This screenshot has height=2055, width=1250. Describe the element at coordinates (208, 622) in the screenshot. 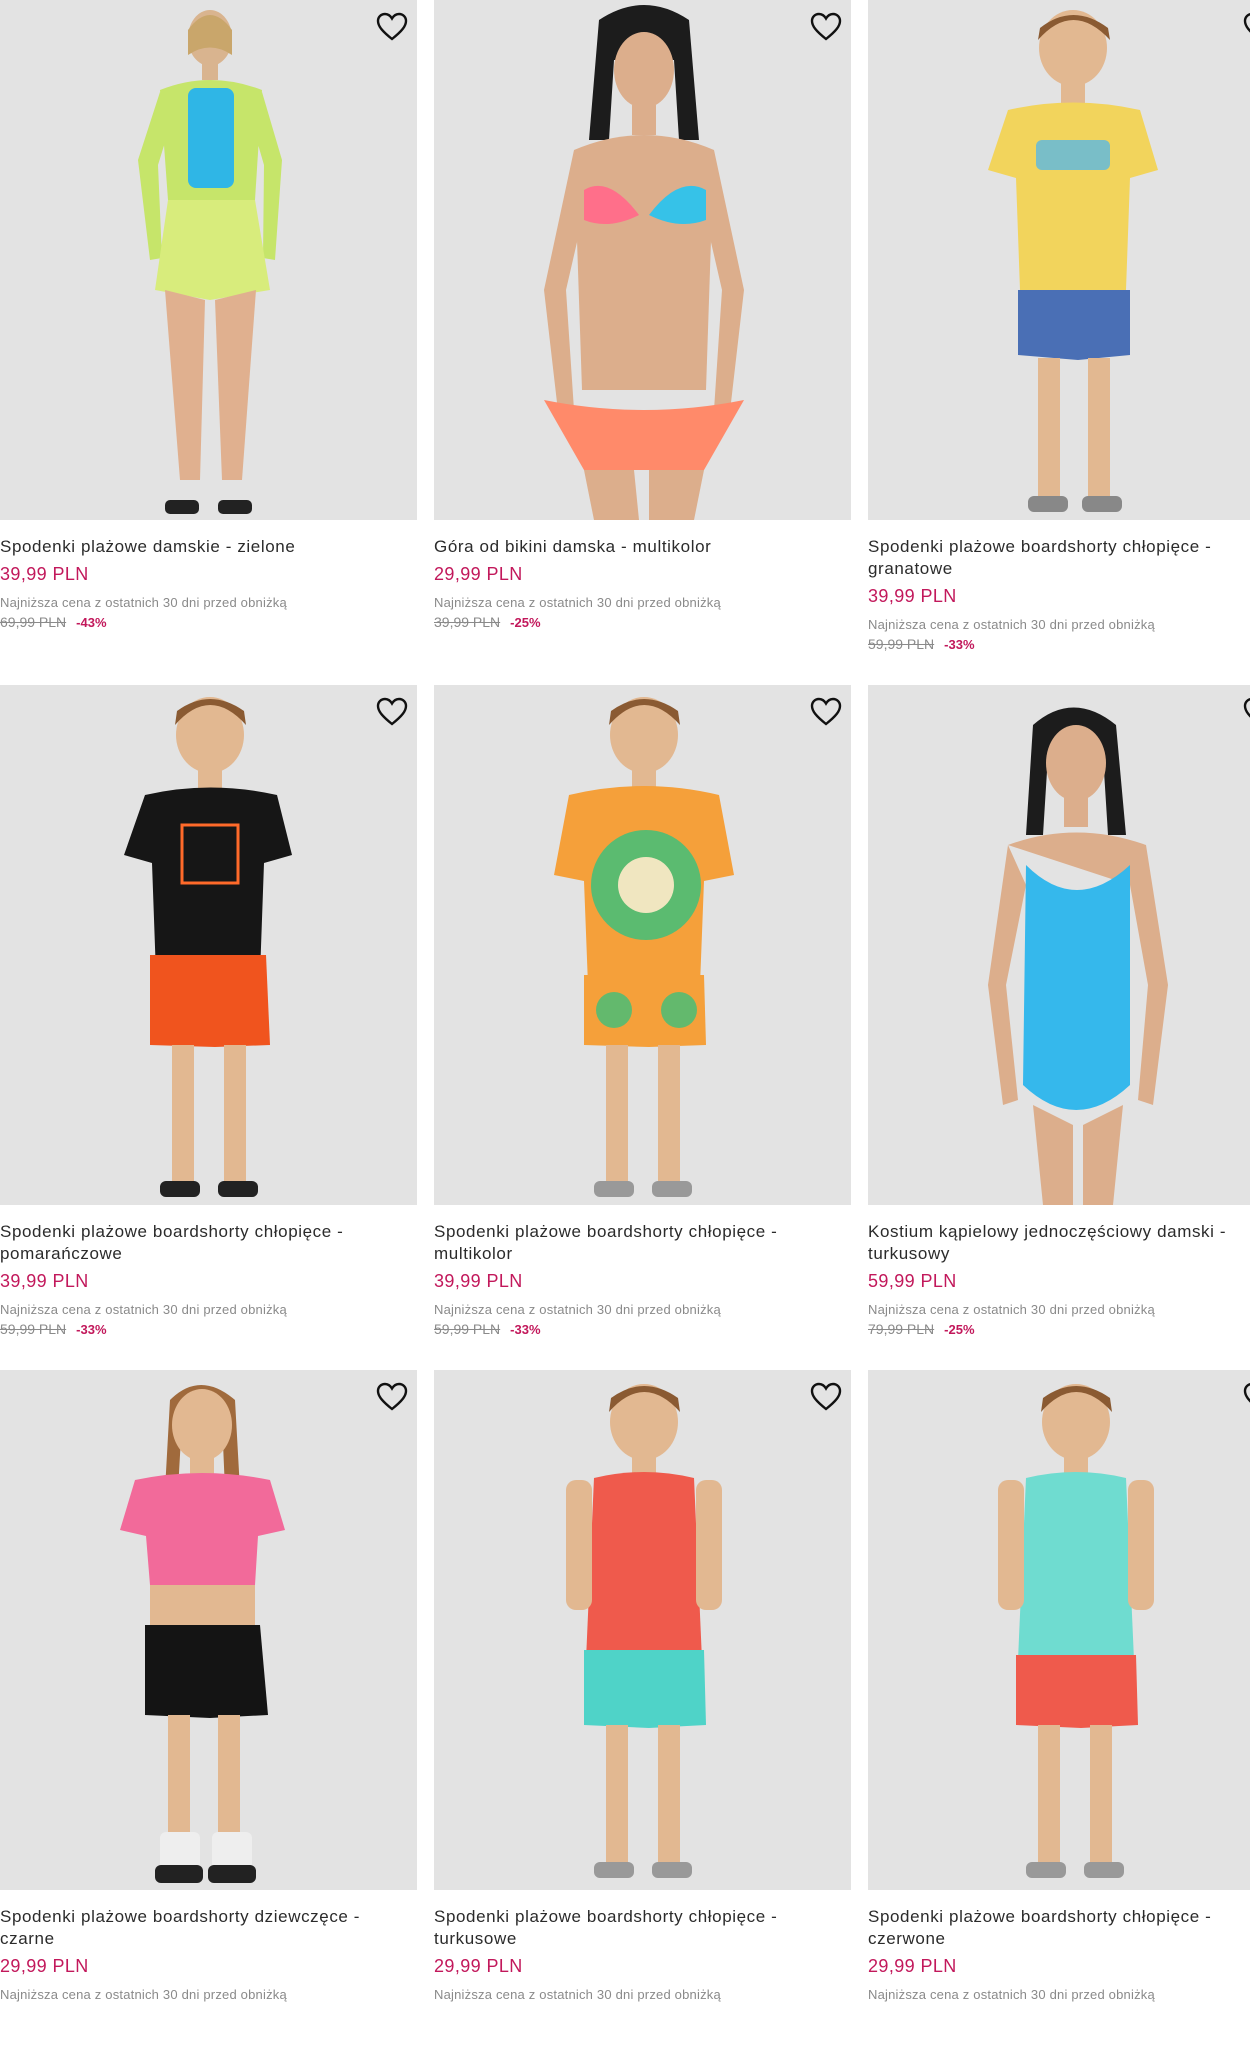

I see `old-price-row: 69,99 PLN -43%` at that location.